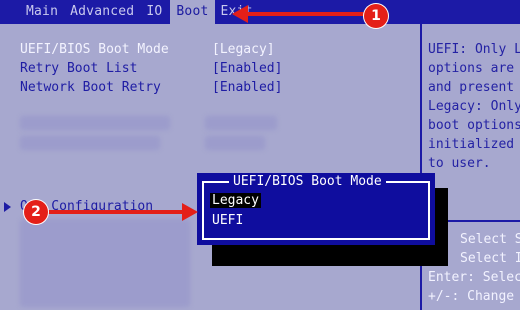 The width and height of the screenshot is (520, 310). I want to click on help-line: and present, so click(471, 87).